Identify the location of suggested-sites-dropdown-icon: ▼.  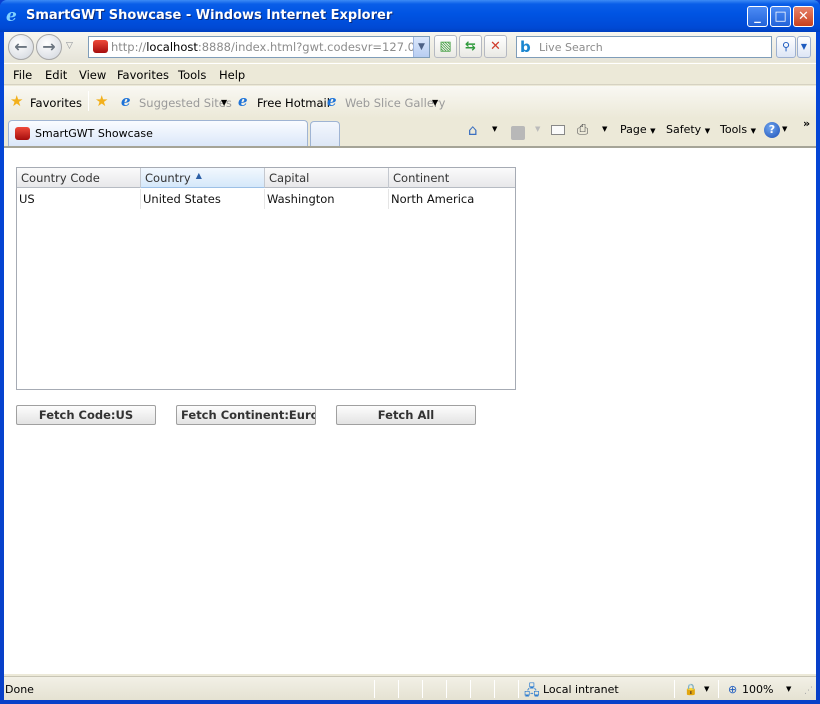
(224, 102).